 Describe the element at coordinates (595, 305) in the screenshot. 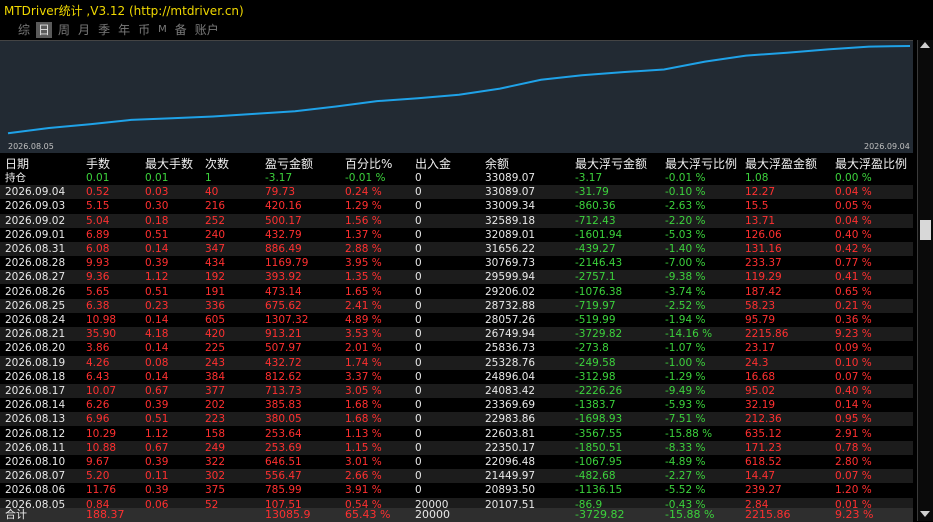

I see `cell-max-float-loss: -719.97` at that location.